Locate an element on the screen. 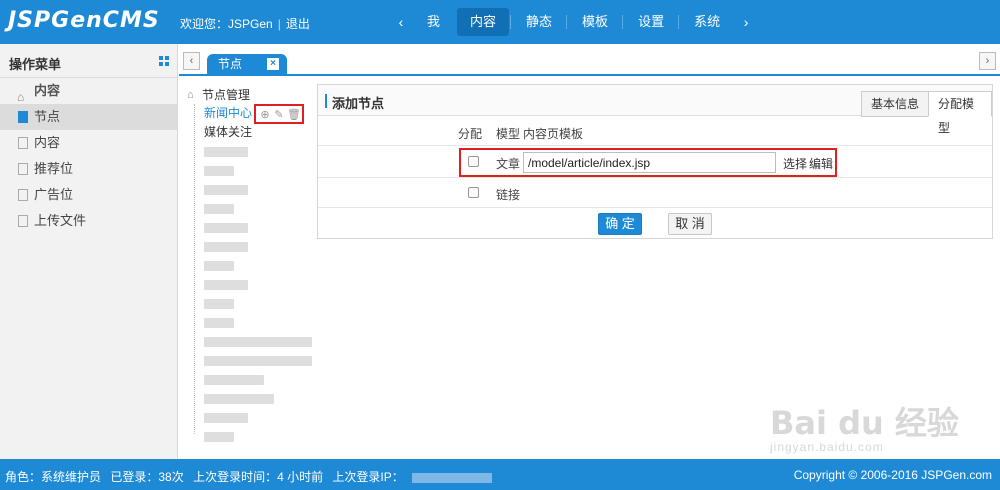 The height and width of the screenshot is (490, 1000). login-count-text: 已登录：38次 is located at coordinates (147, 477).